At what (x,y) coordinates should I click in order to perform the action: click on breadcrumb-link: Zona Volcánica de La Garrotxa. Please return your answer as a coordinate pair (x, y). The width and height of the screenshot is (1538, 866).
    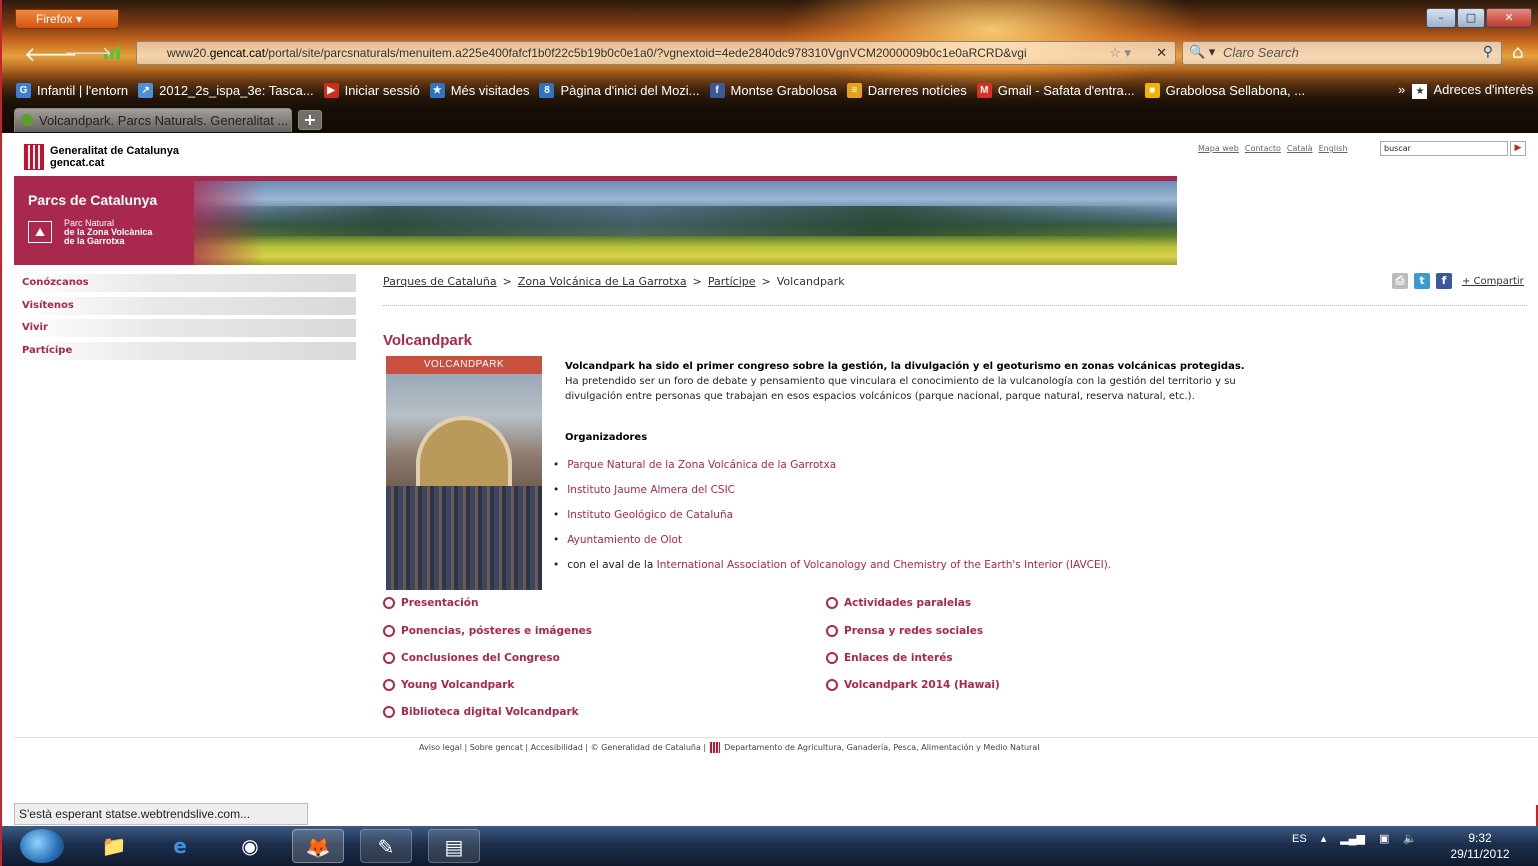
    Looking at the image, I should click on (602, 281).